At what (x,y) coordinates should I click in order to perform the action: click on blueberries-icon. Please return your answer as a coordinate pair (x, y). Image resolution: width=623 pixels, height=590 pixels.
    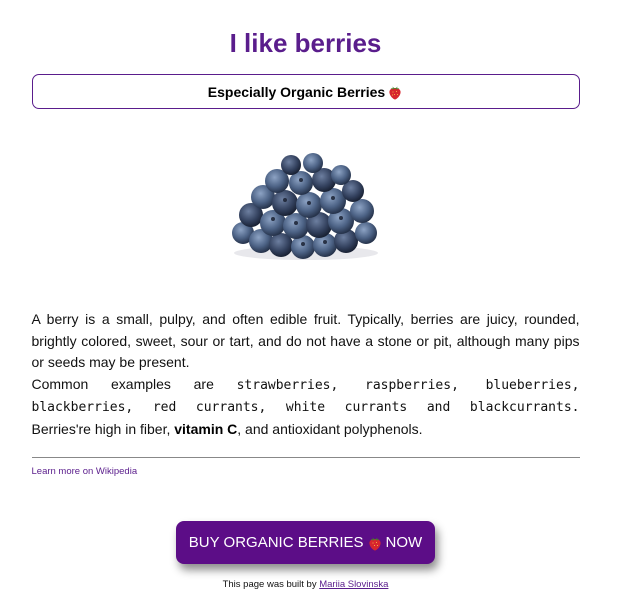
    Looking at the image, I should click on (304, 206).